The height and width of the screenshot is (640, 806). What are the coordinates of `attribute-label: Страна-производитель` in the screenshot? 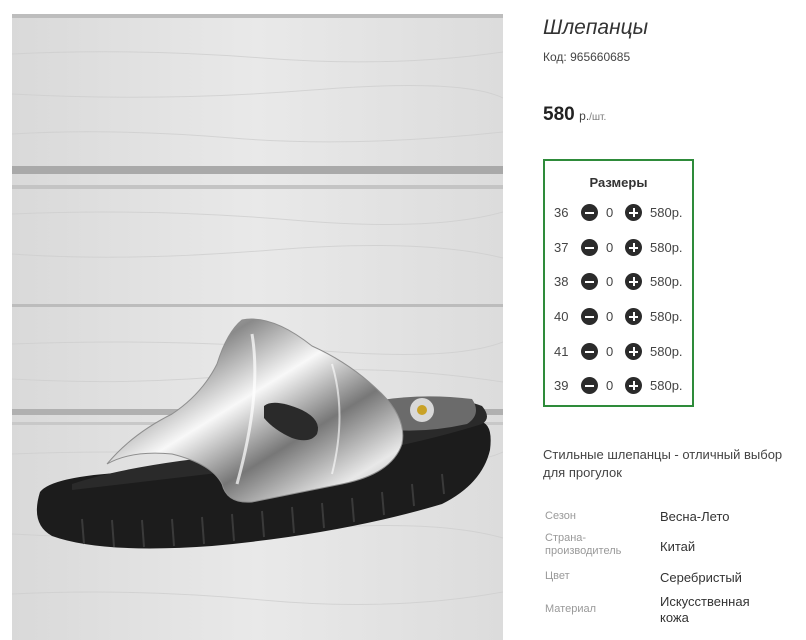 It's located at (583, 544).